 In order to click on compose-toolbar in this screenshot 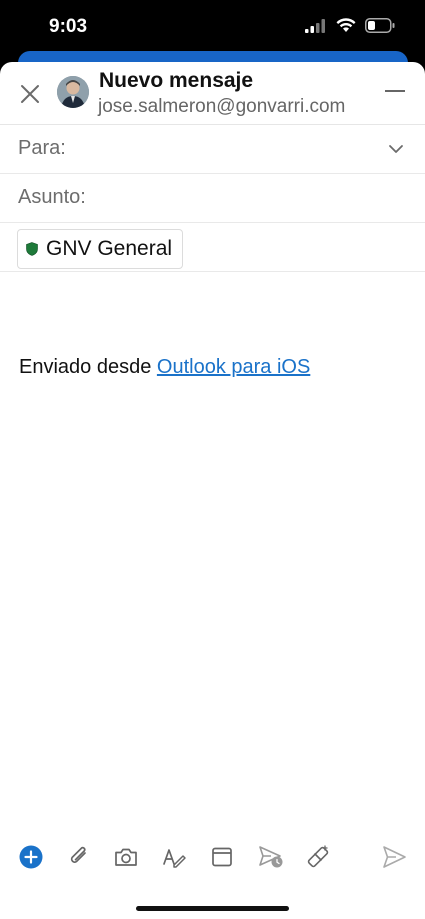, I will do `click(212, 862)`.